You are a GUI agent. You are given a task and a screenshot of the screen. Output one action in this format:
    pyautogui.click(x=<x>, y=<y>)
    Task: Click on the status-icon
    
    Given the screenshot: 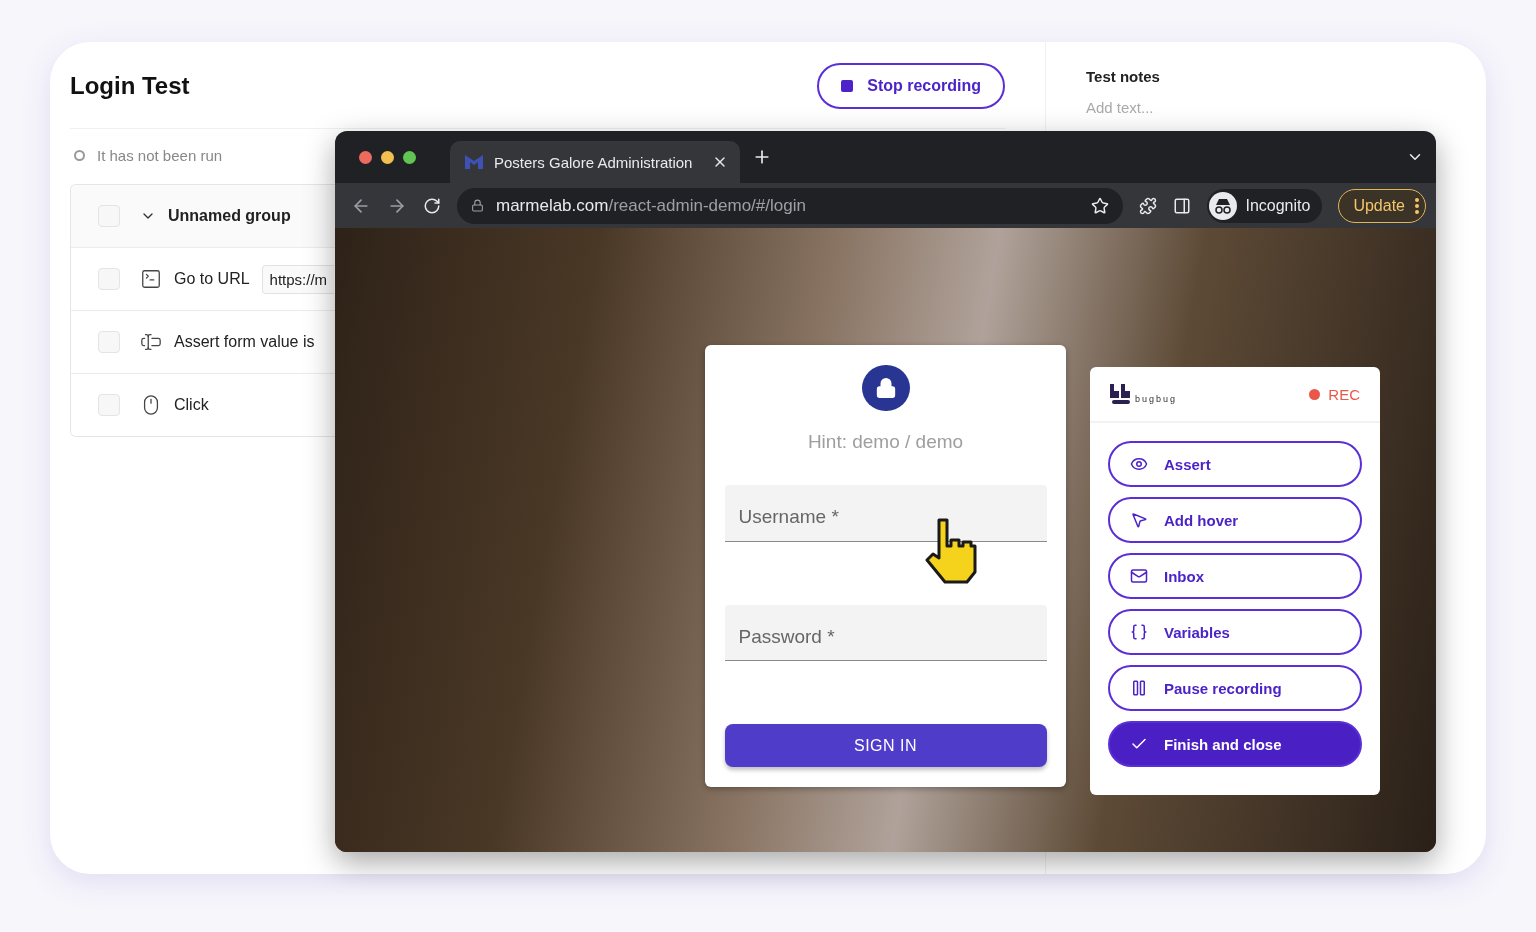 What is the action you would take?
    pyautogui.click(x=79, y=155)
    